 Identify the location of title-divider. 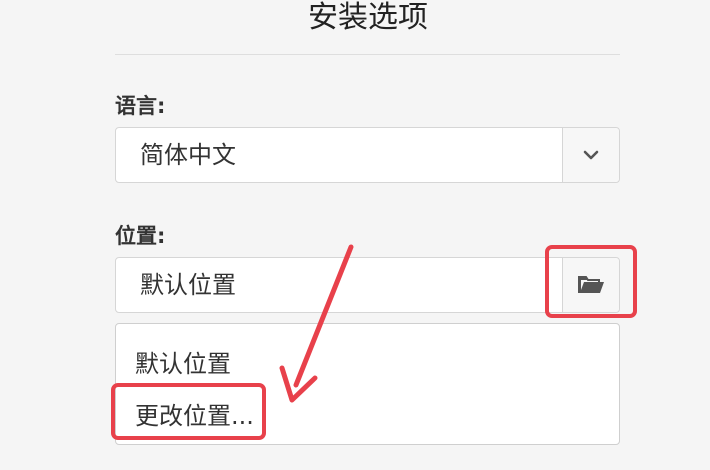
(367, 54).